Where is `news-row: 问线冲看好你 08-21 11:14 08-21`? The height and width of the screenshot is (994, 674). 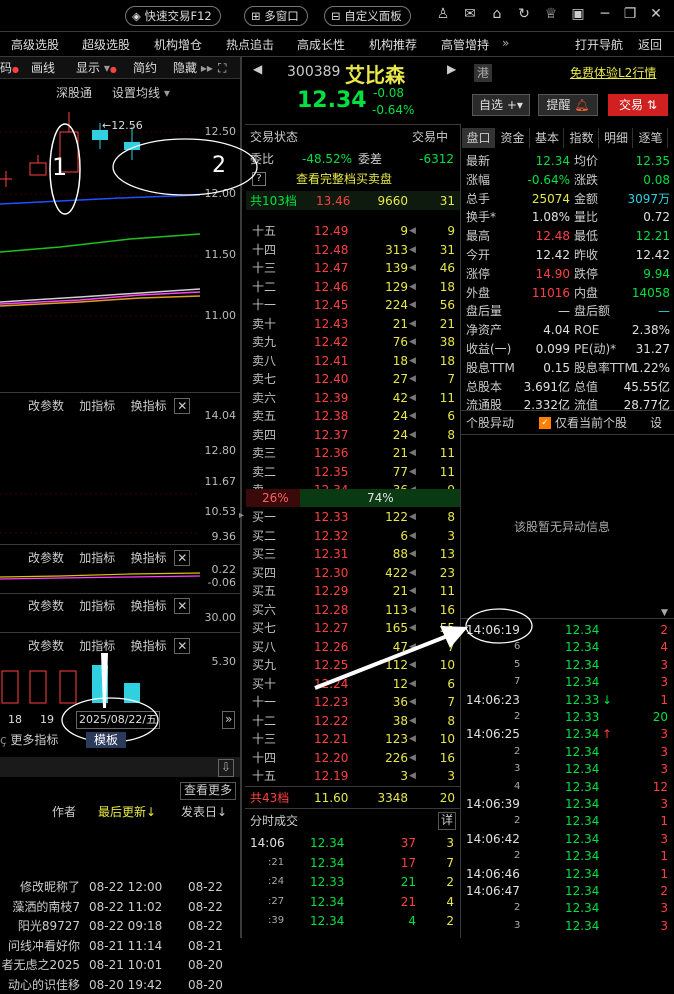
news-row: 问线冲看好你 08-21 11:14 08-21 is located at coordinates (120, 946).